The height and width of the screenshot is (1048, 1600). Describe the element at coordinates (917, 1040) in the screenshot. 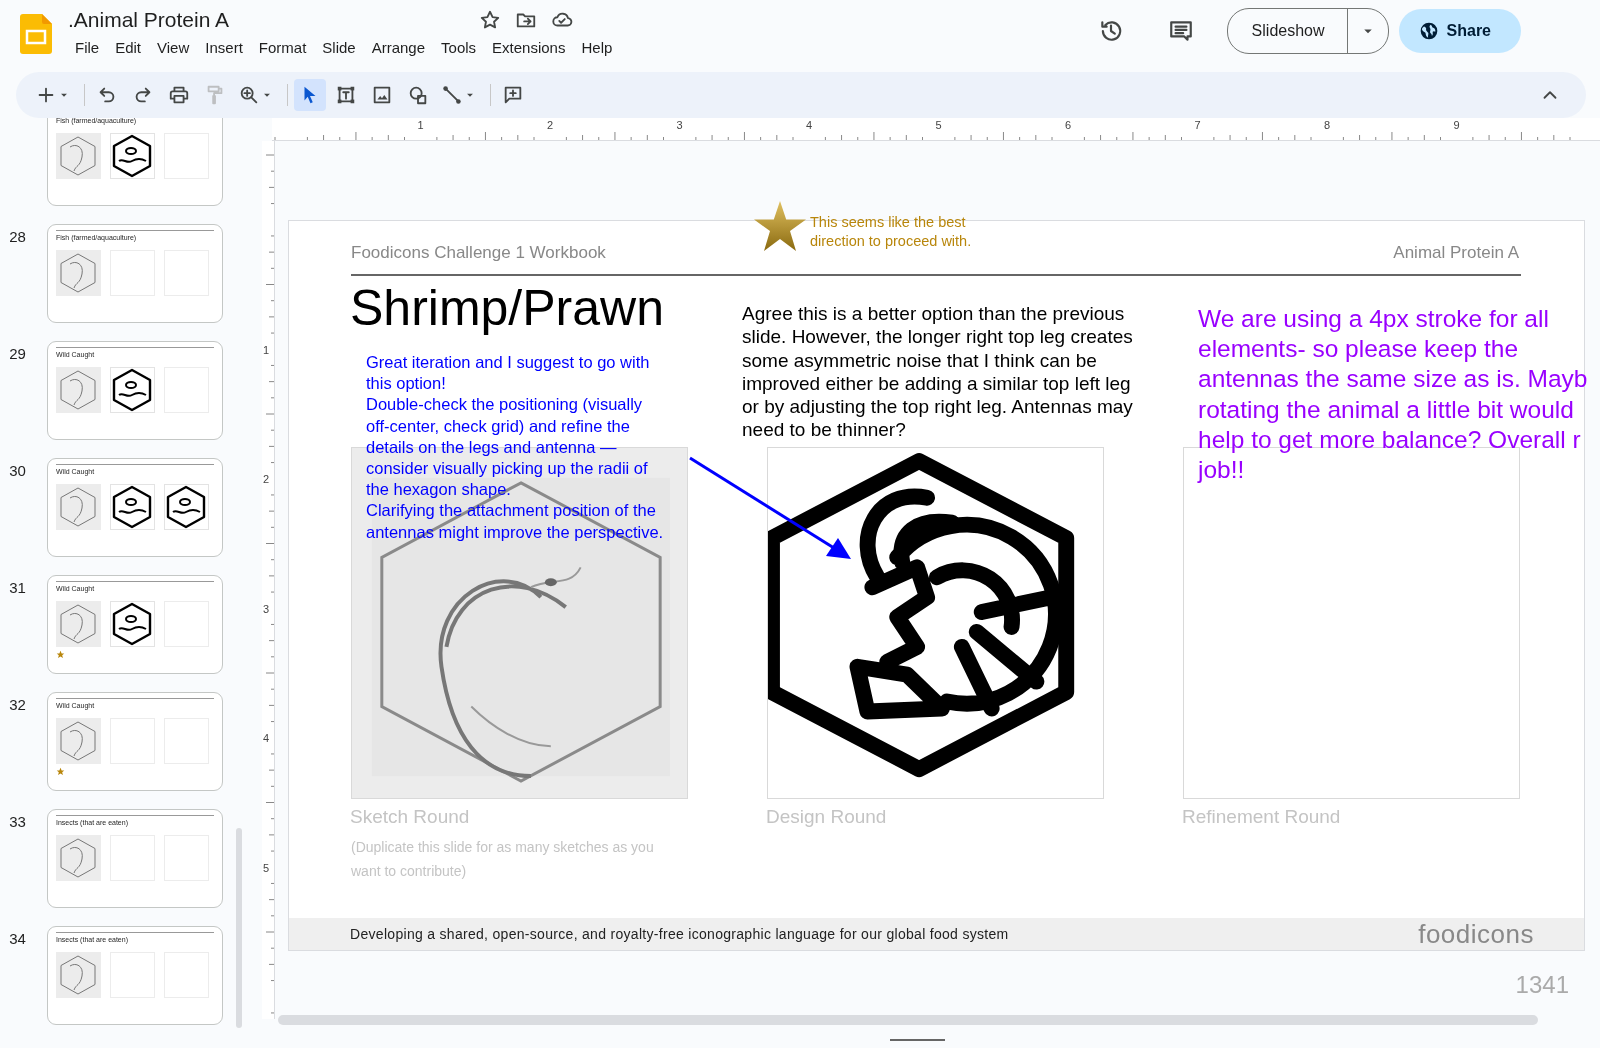

I see `resize-handle` at that location.